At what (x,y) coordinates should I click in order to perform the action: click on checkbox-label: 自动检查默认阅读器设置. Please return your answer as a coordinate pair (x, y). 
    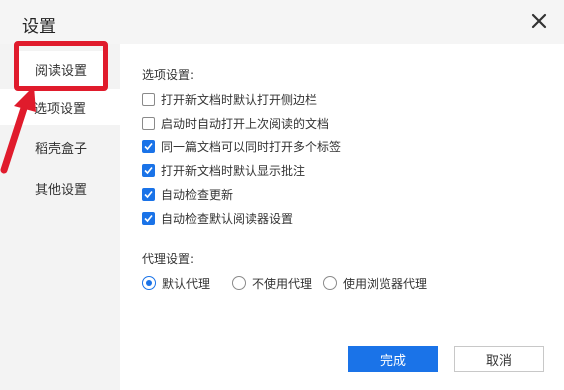
    Looking at the image, I should click on (227, 218).